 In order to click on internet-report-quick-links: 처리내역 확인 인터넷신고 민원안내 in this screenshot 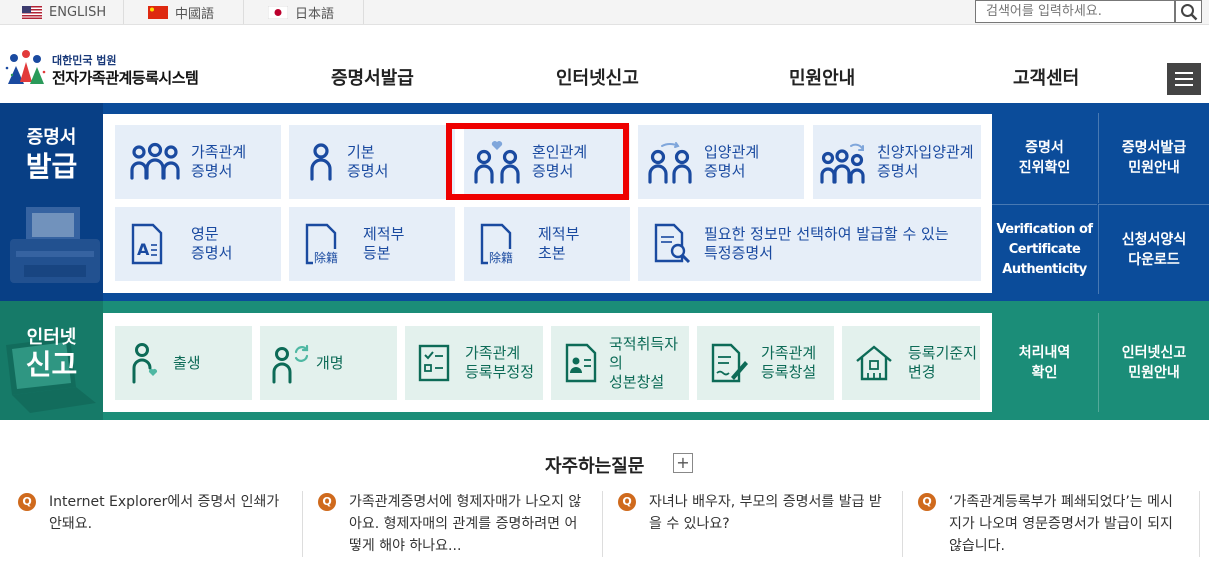, I will do `click(1100, 360)`.